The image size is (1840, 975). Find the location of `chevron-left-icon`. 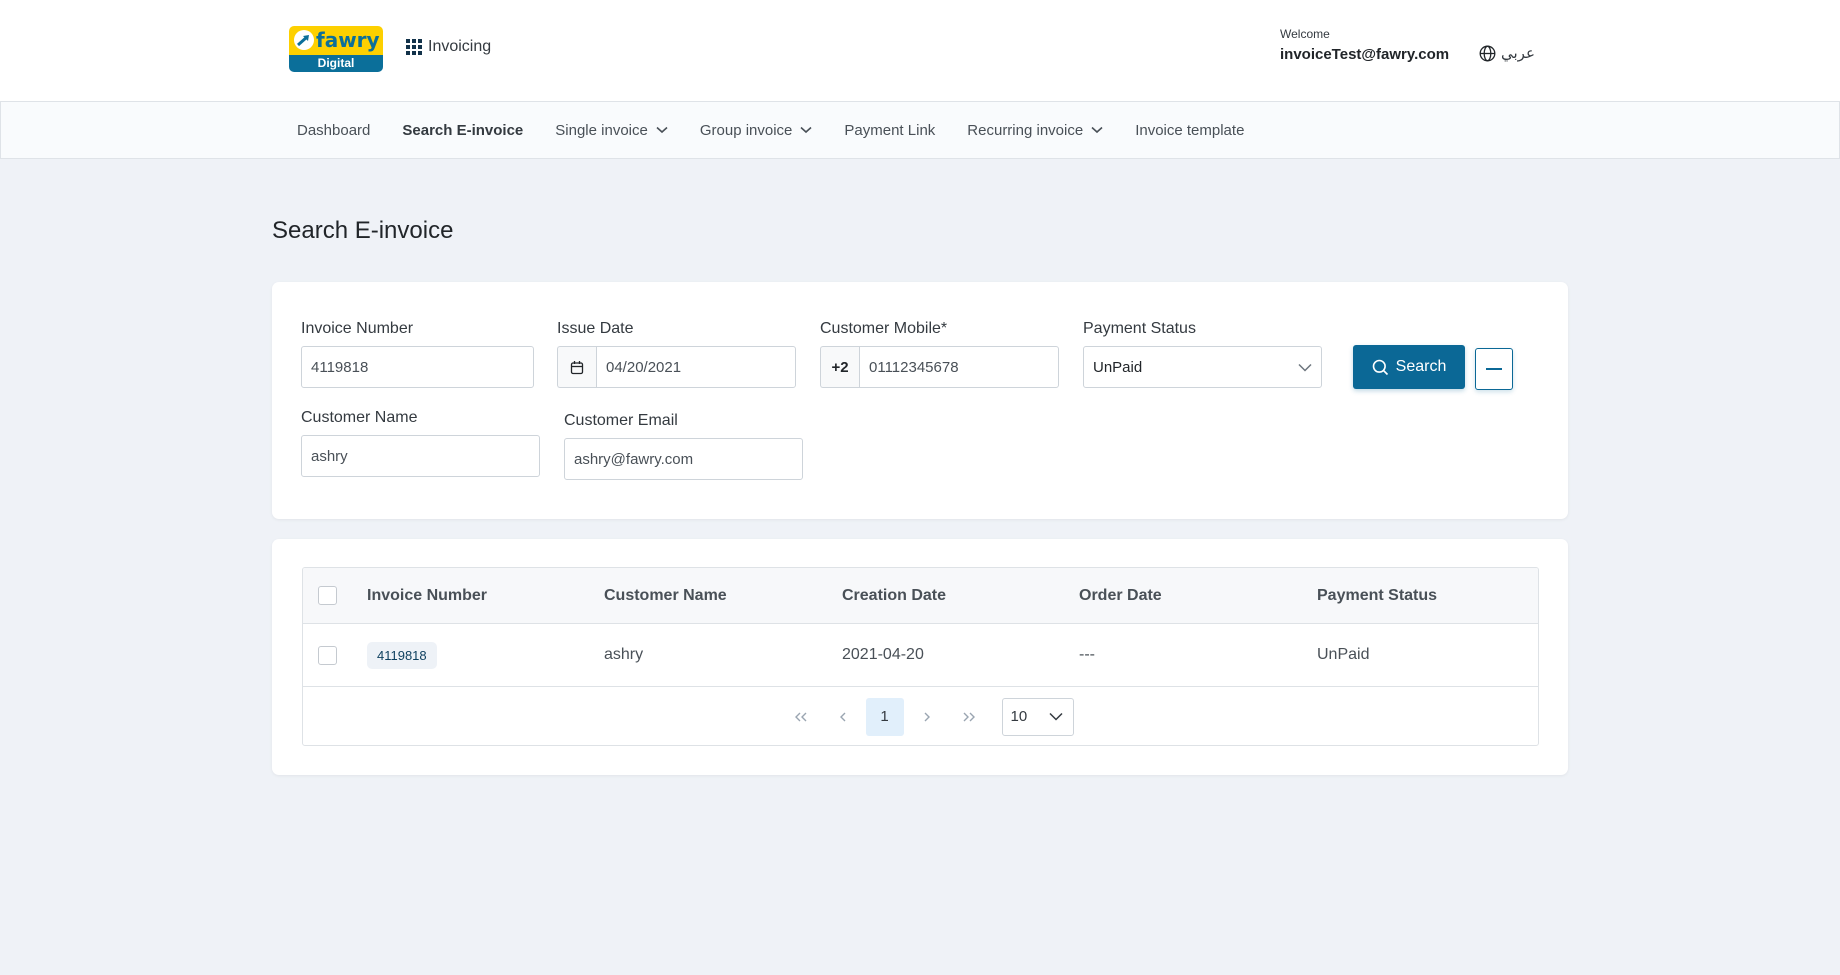

chevron-left-icon is located at coordinates (842, 716).